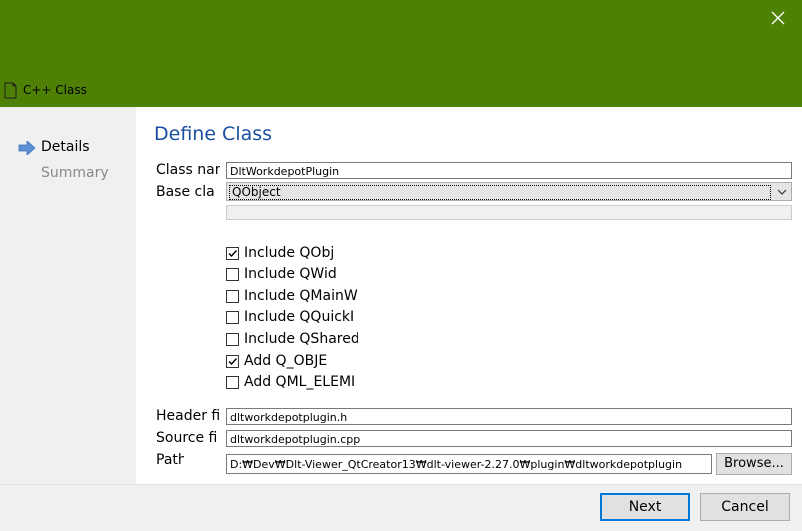 This screenshot has height=531, width=802. What do you see at coordinates (782, 192) in the screenshot?
I see `chevron-down-icon` at bounding box center [782, 192].